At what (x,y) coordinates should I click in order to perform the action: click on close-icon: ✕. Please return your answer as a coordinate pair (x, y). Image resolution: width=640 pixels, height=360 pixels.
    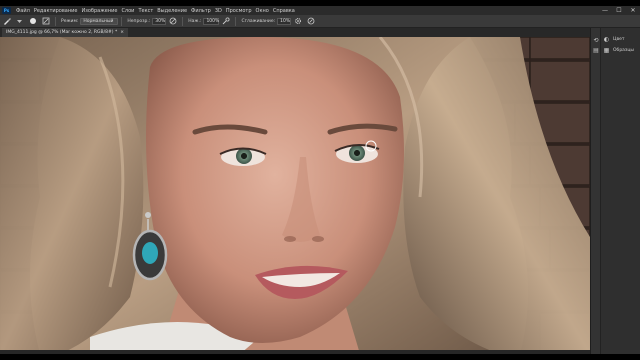
    Looking at the image, I should click on (633, 10).